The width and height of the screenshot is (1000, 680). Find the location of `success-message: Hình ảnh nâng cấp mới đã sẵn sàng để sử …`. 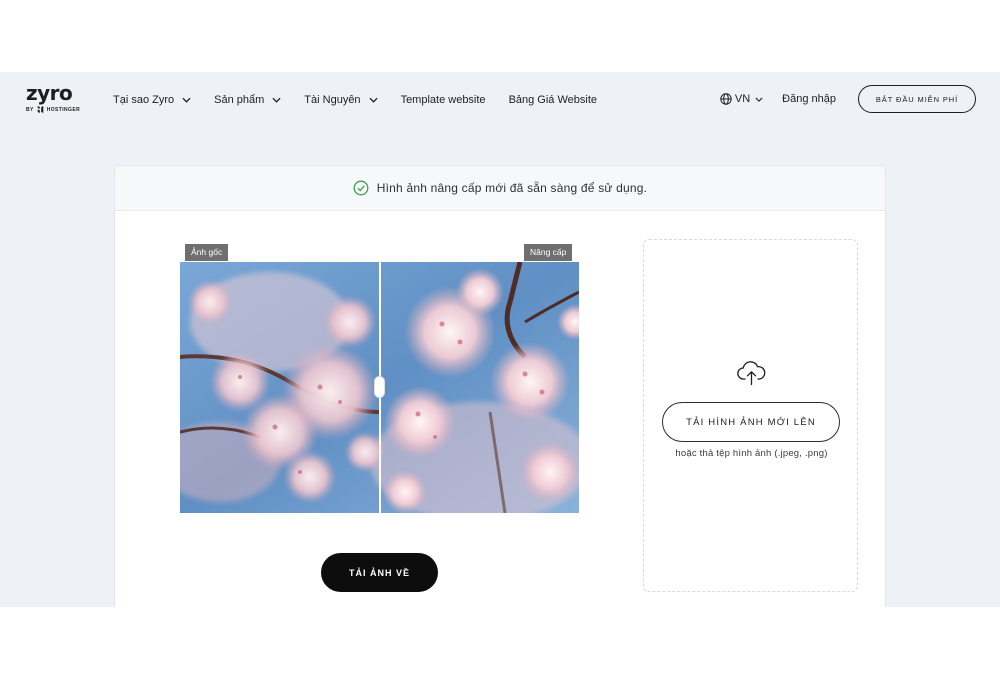

success-message: Hình ảnh nâng cấp mới đã sẵn sàng để sử … is located at coordinates (512, 188).